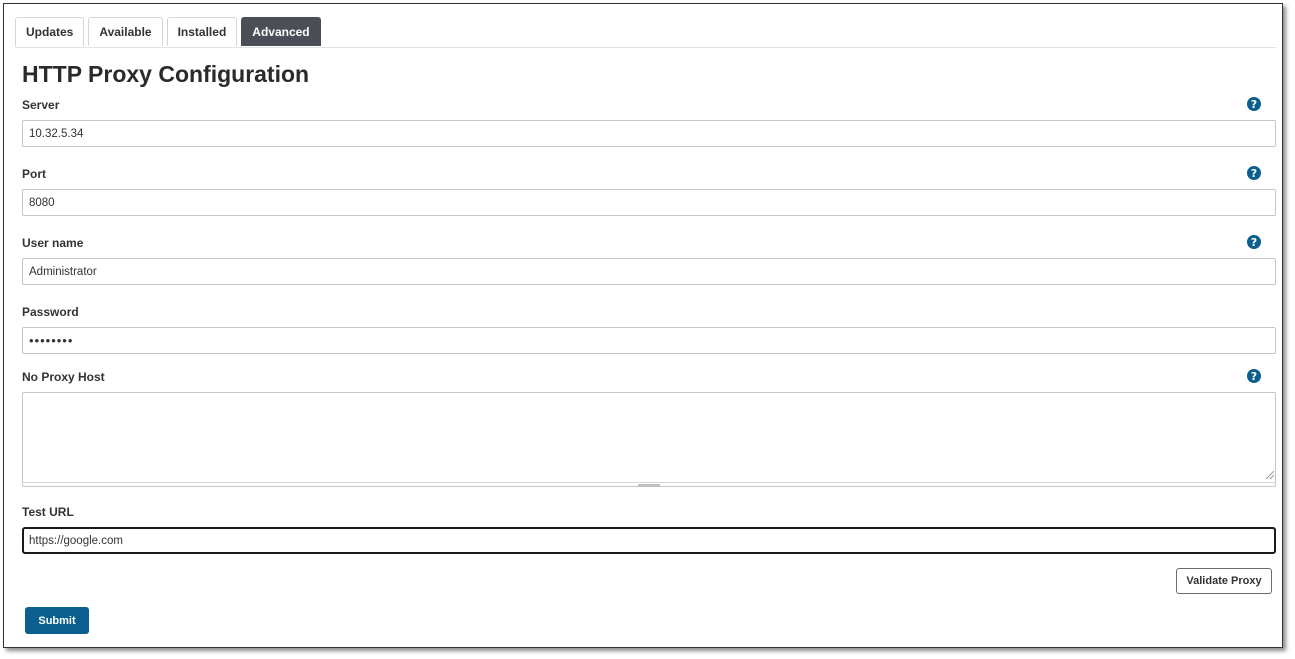  Describe the element at coordinates (649, 439) in the screenshot. I see `no-proxy-host-textarea` at that location.